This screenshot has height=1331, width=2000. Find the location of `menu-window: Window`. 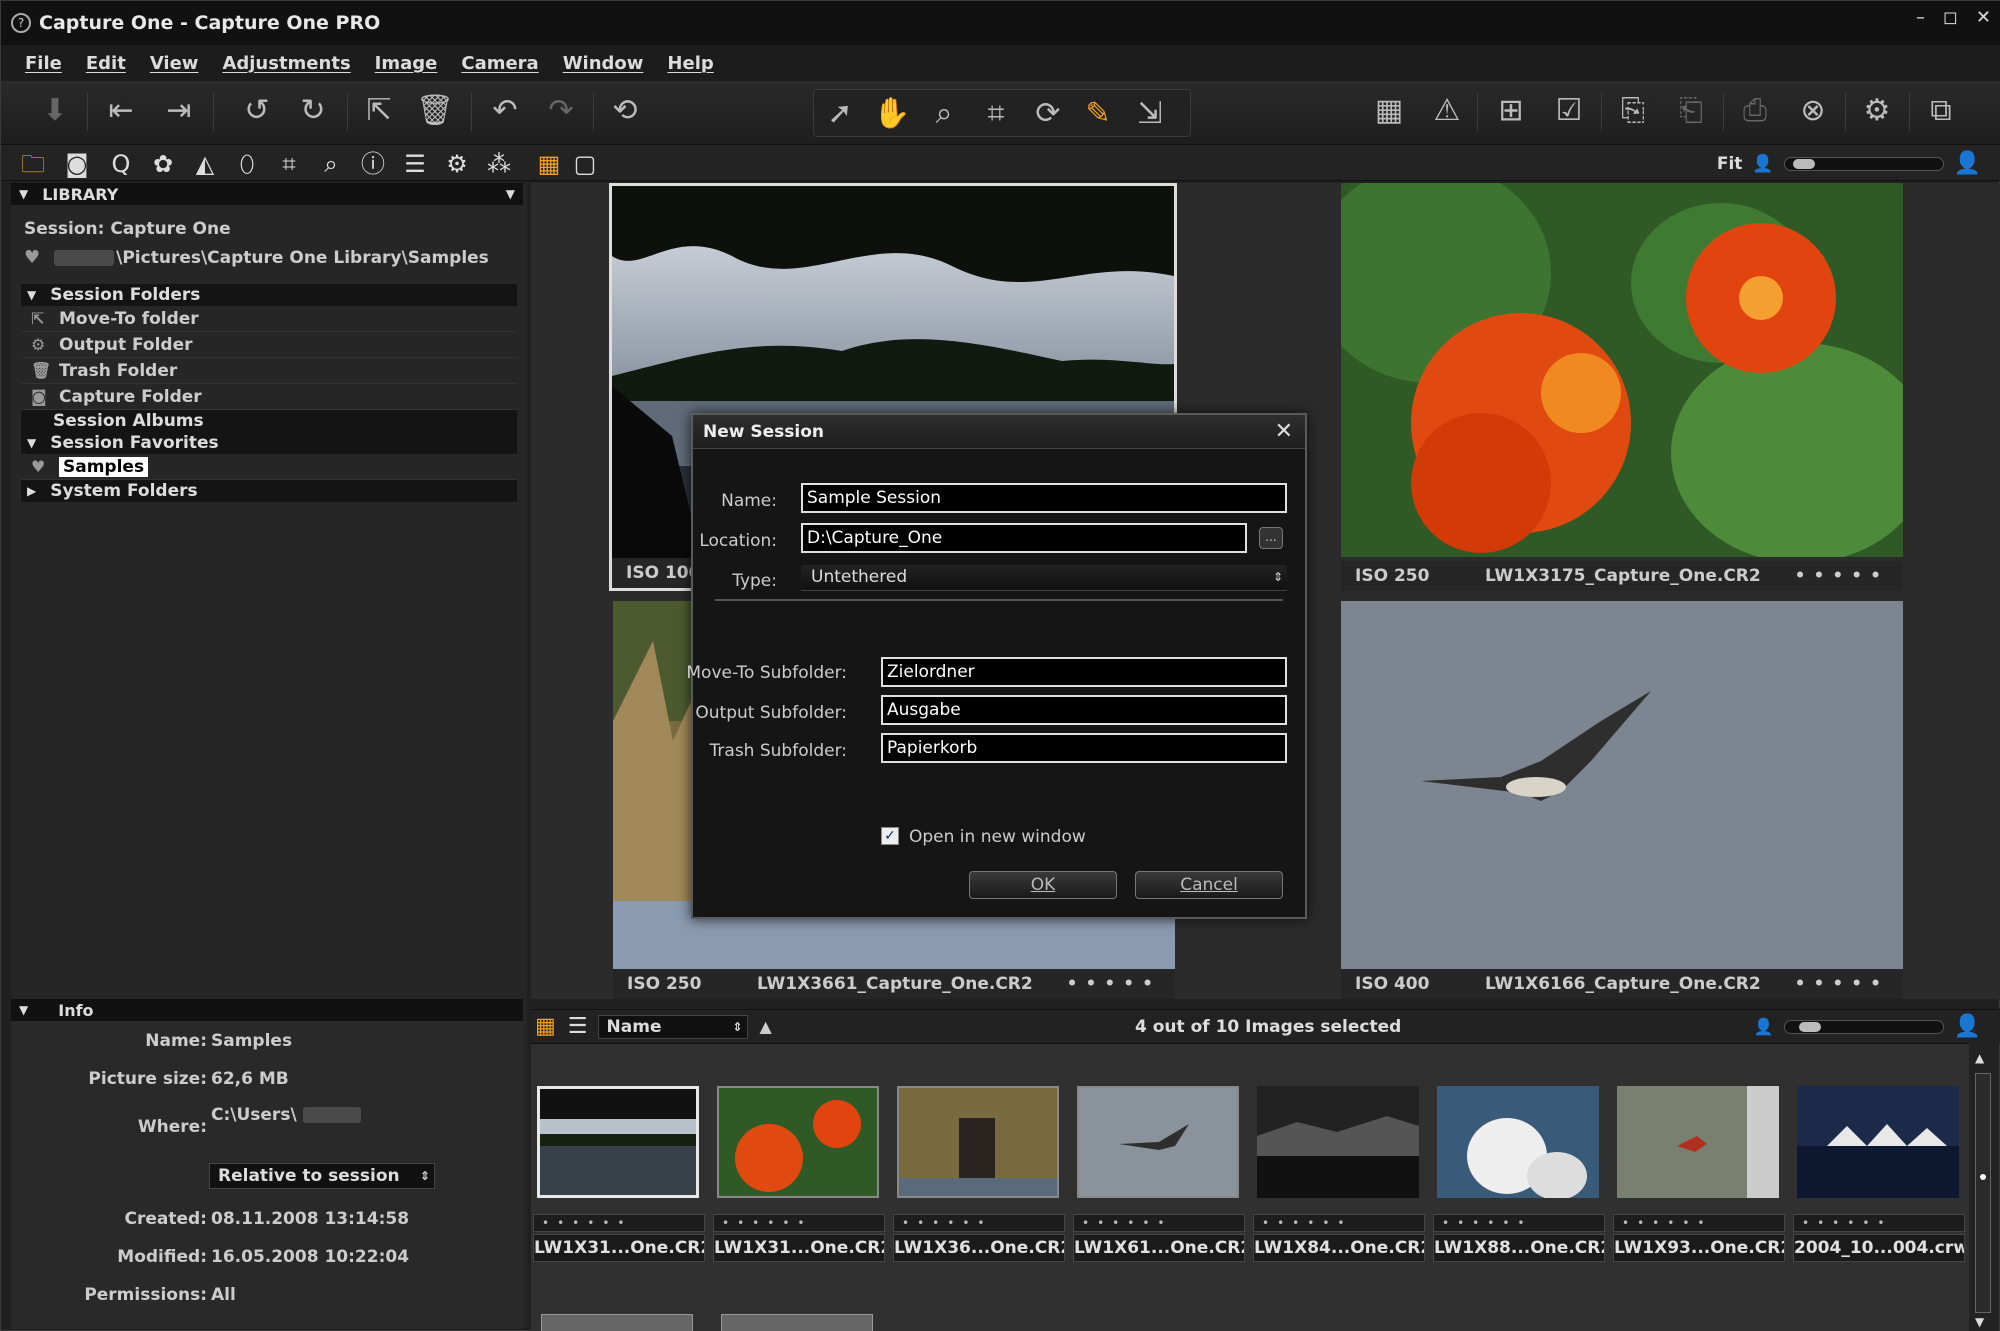

menu-window: Window is located at coordinates (603, 63).